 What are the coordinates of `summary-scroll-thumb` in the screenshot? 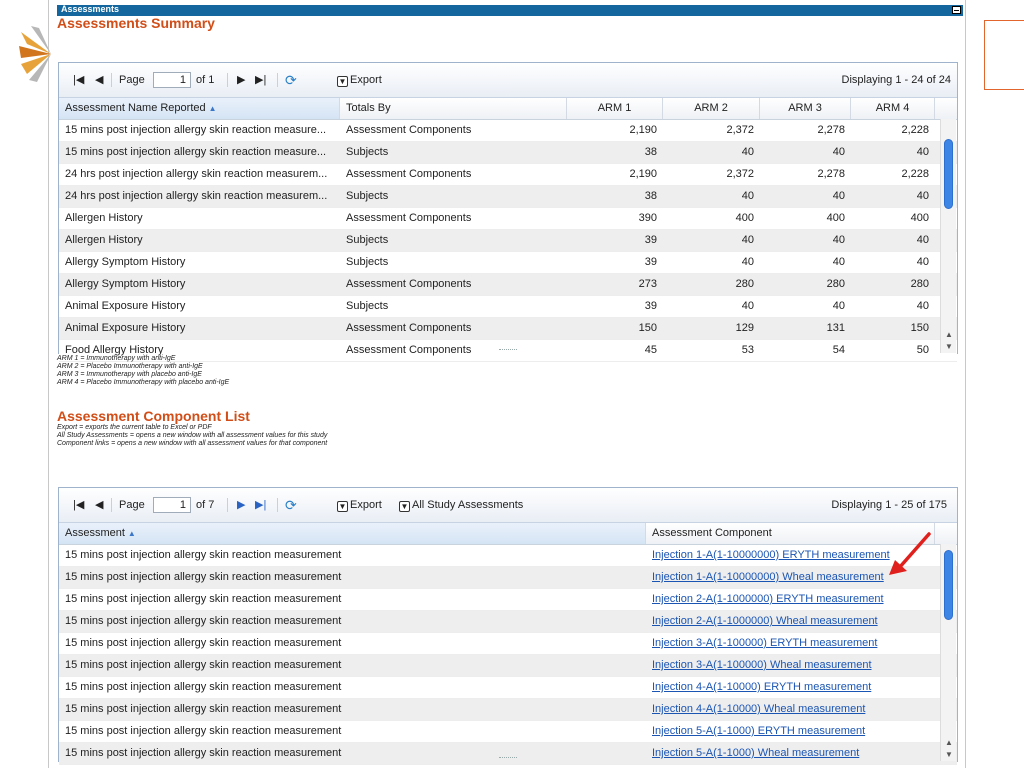 It's located at (948, 174).